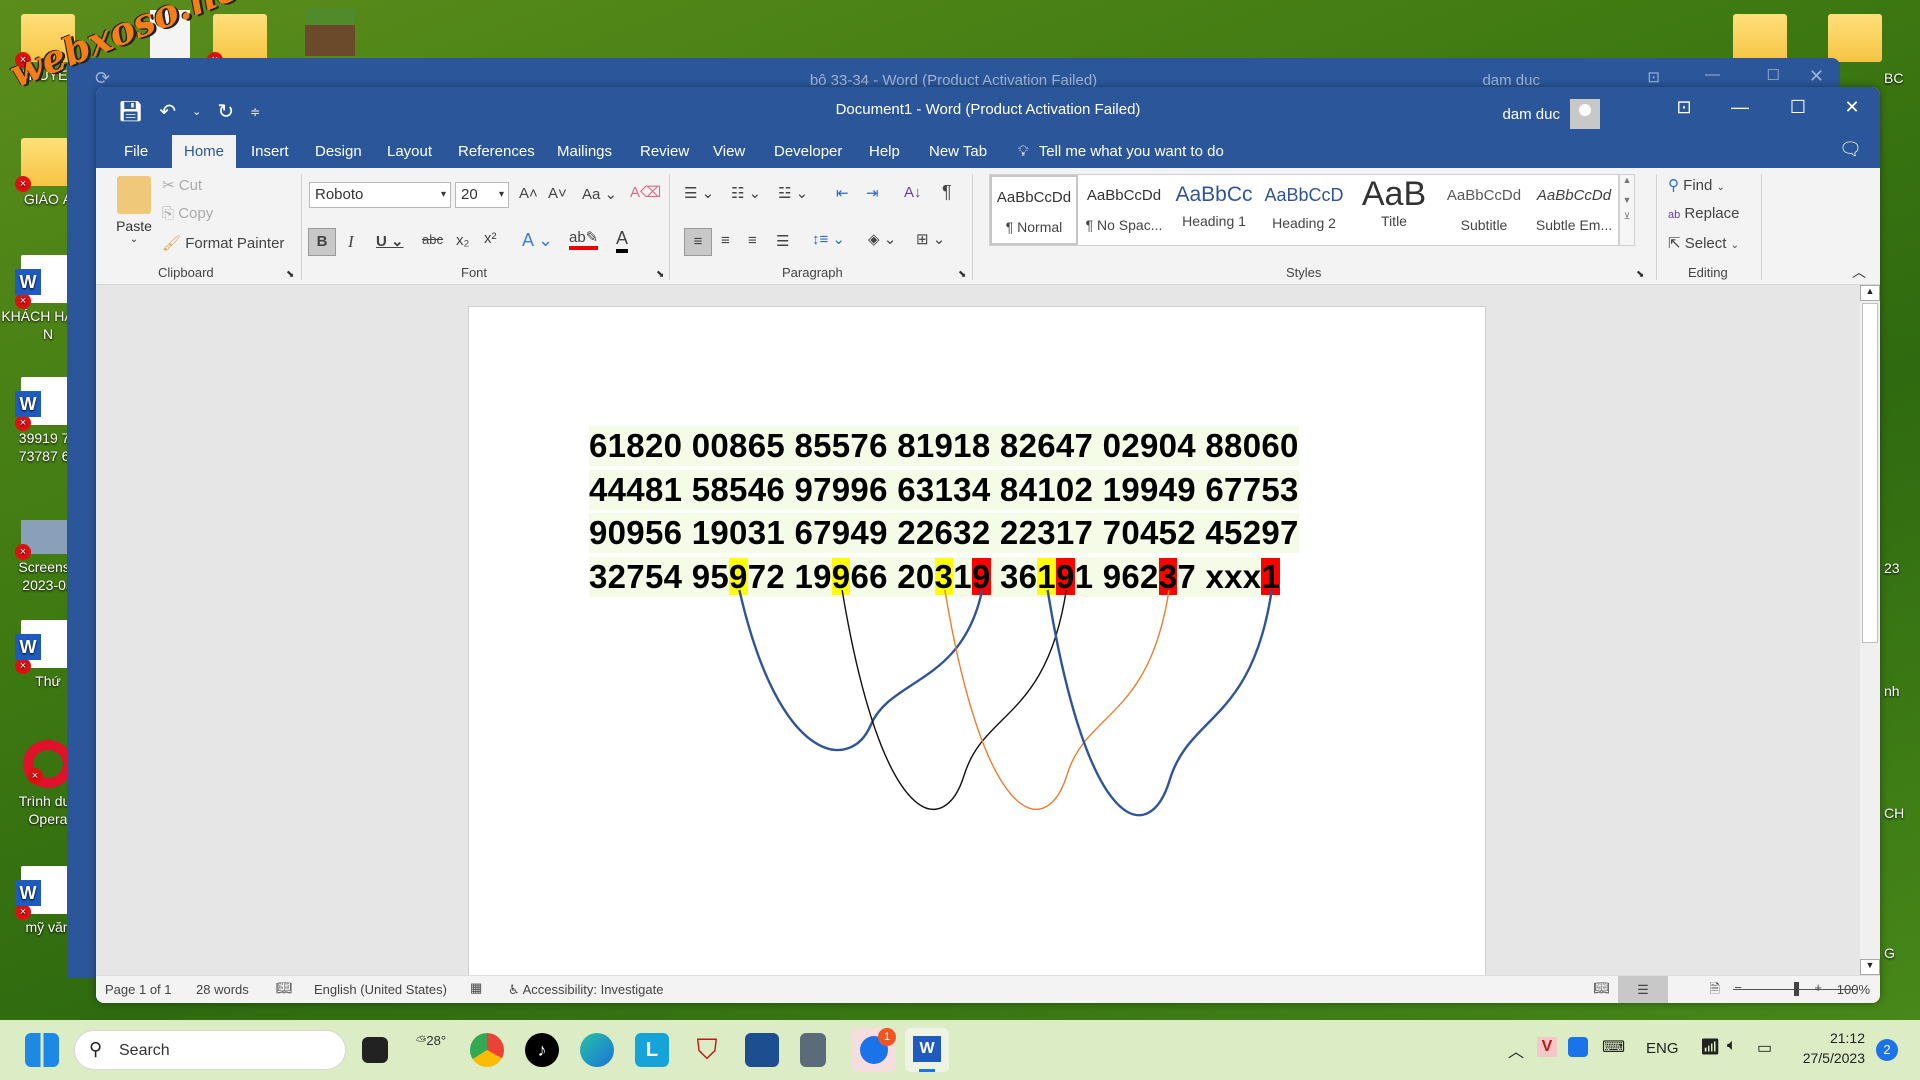 Image resolution: width=1920 pixels, height=1080 pixels. What do you see at coordinates (490, 238) in the screenshot?
I see `superscript-button: x²` at bounding box center [490, 238].